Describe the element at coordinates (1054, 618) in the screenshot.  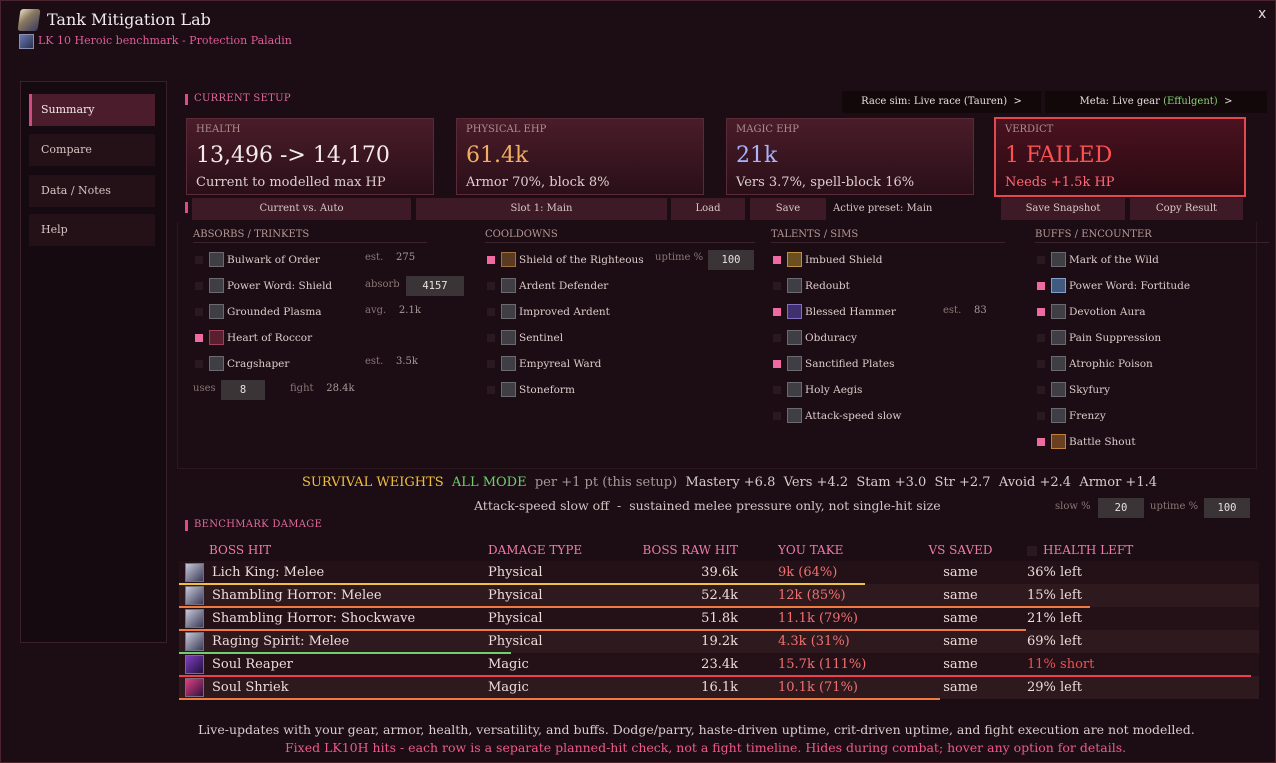
I see `health-left-cell: 21% left` at that location.